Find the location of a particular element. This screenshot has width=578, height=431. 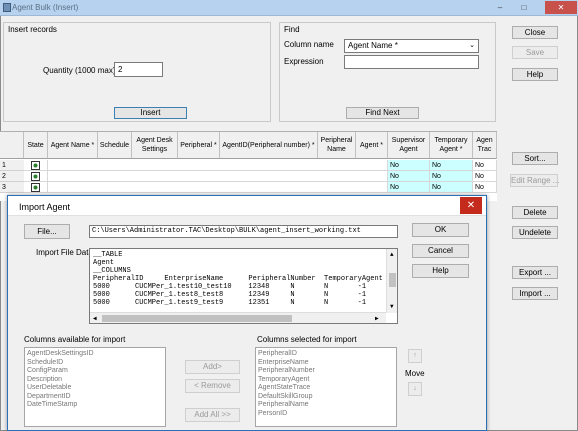

insert-button: Insert is located at coordinates (150, 113).